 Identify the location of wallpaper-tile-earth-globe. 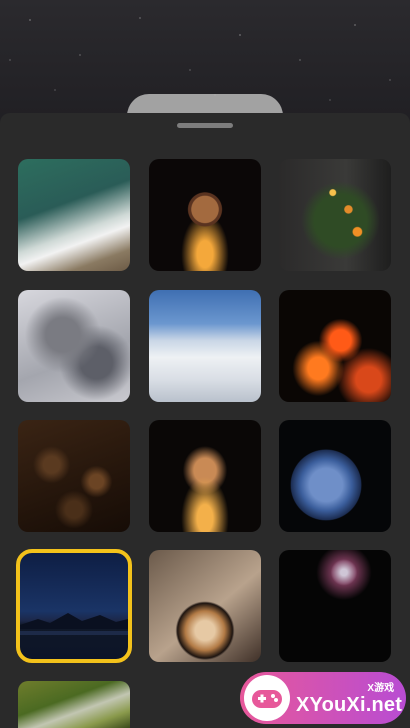
(335, 476).